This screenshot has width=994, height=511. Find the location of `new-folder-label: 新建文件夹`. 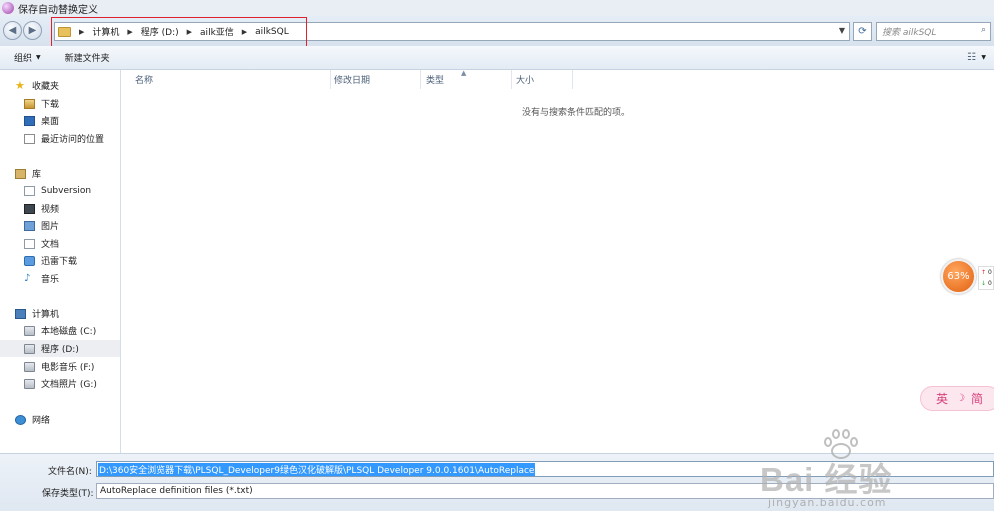

new-folder-label: 新建文件夹 is located at coordinates (87, 59).